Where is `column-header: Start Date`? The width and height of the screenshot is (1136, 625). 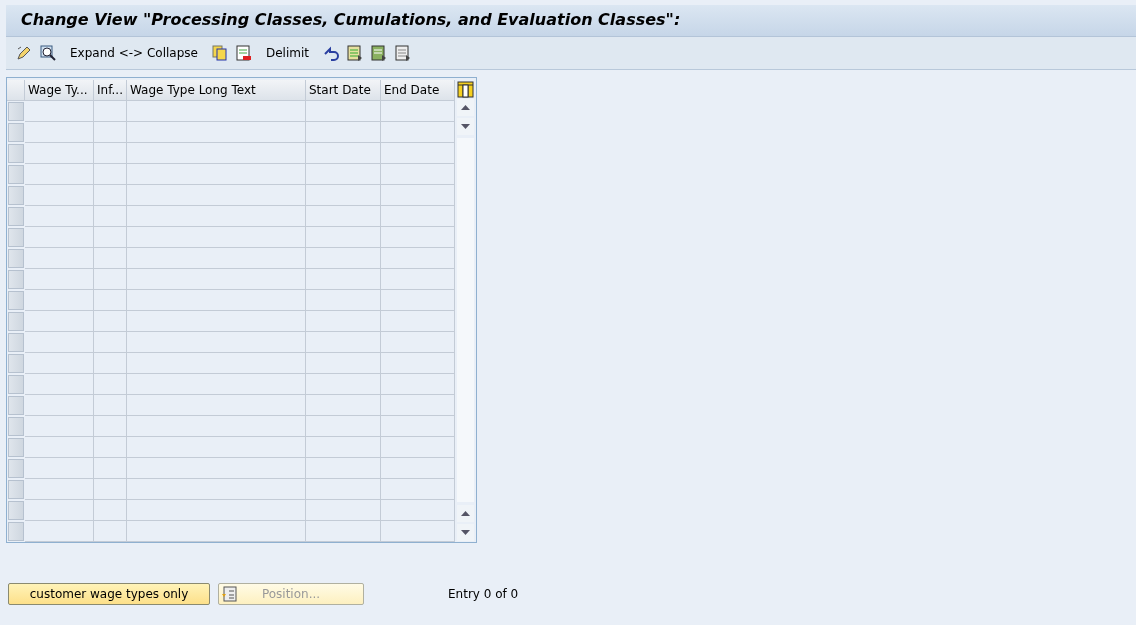 column-header: Start Date is located at coordinates (343, 90).